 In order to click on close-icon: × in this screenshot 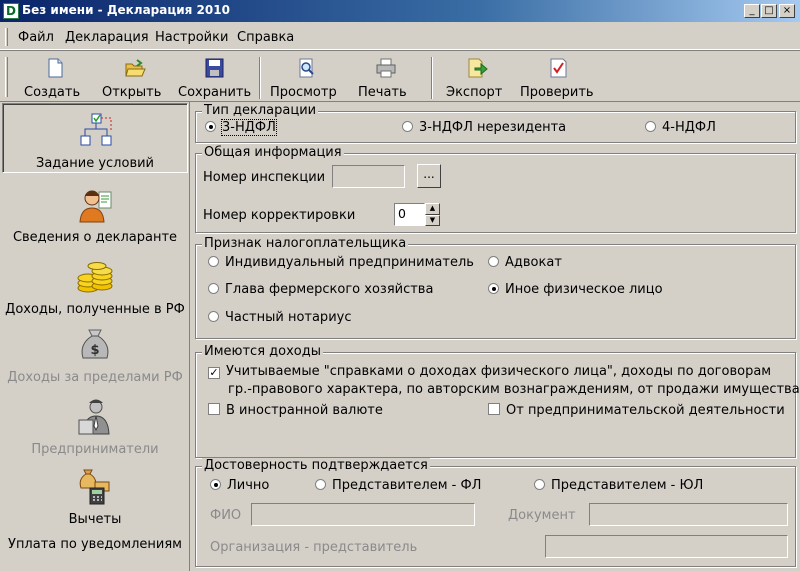, I will do `click(787, 11)`.